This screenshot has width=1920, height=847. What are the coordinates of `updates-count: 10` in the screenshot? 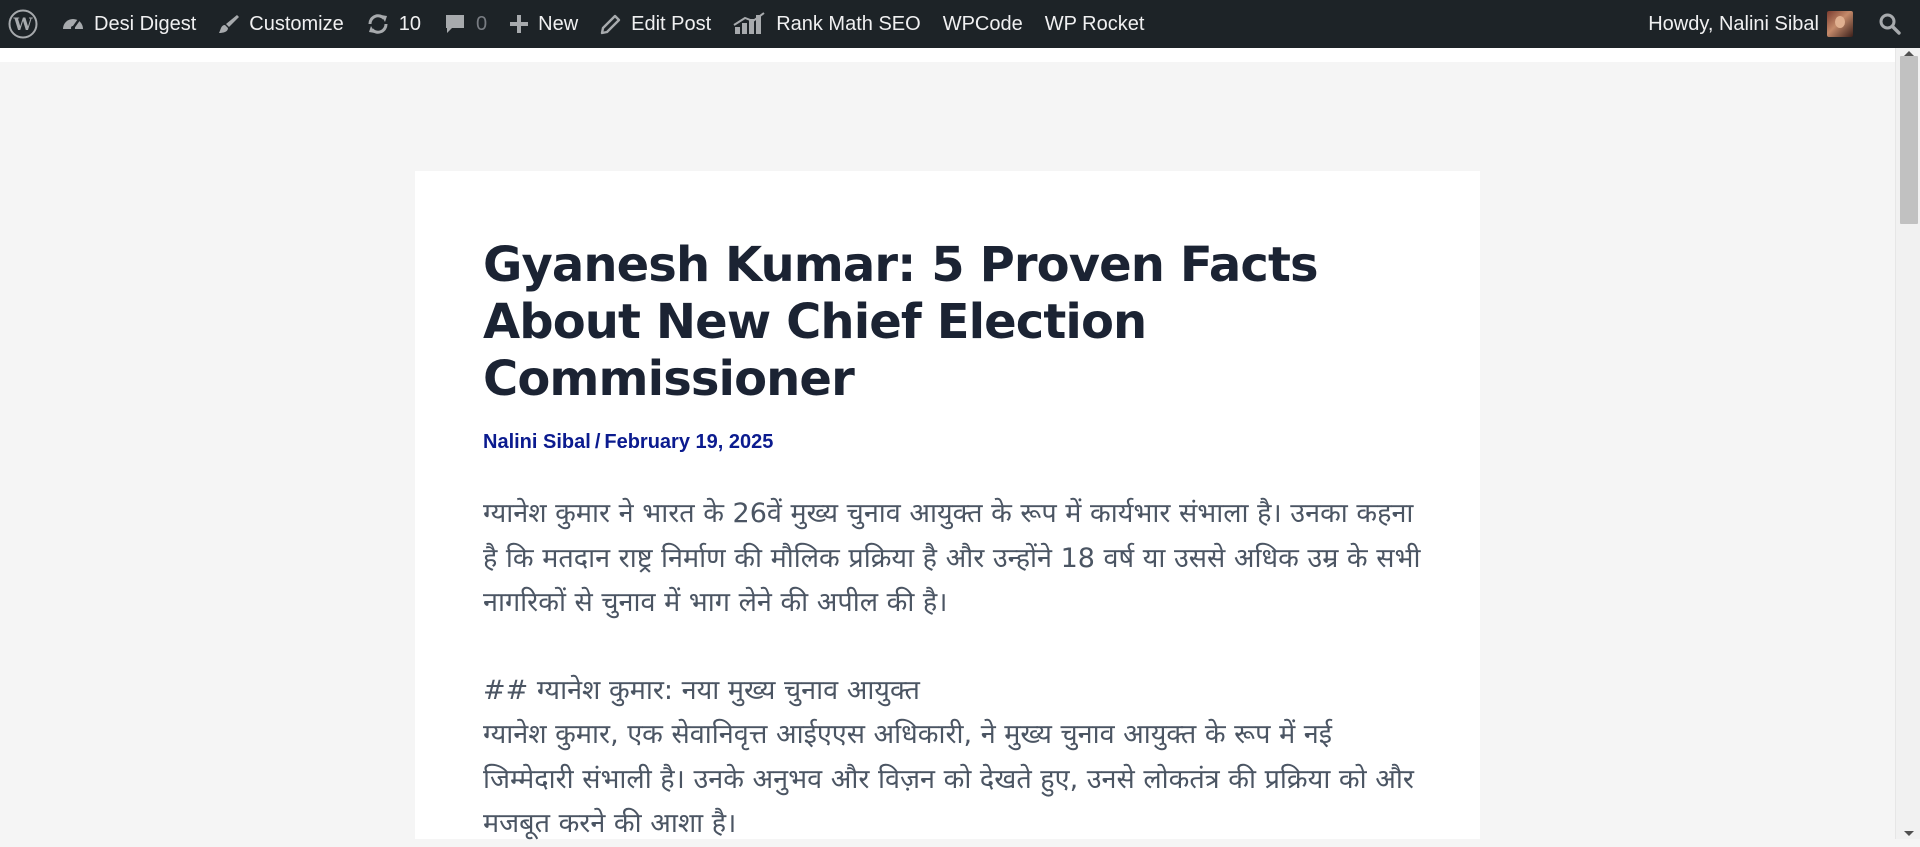 It's located at (409, 23).